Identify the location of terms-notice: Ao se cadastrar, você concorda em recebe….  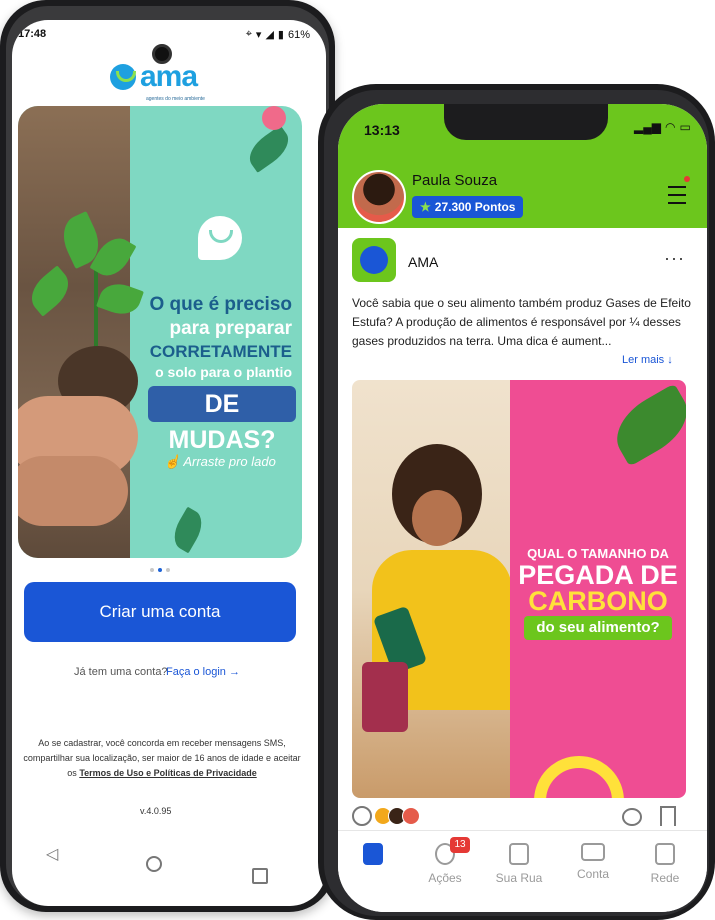
(162, 758).